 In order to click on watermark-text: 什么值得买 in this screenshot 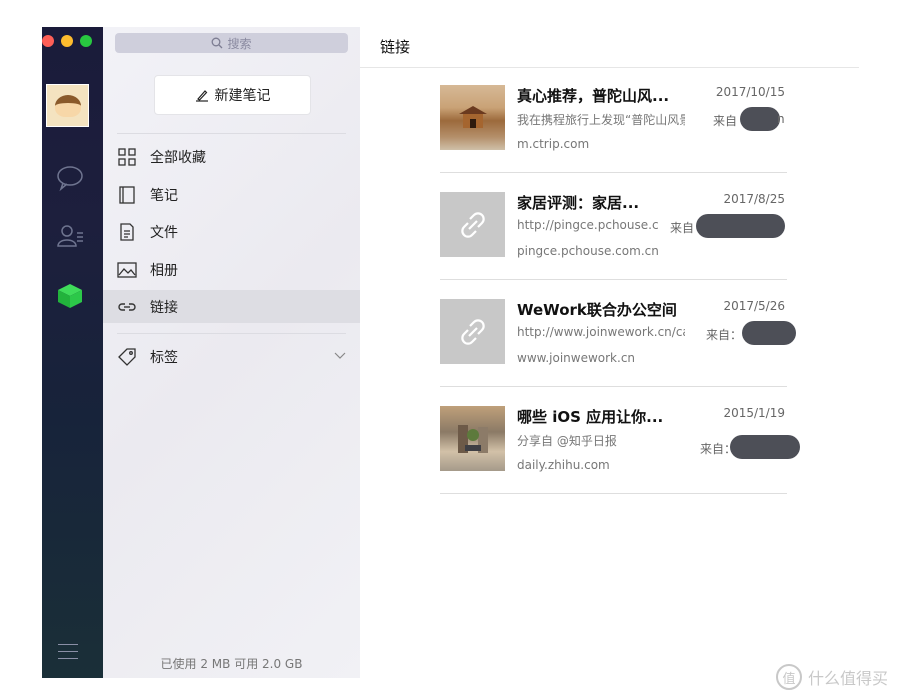, I will do `click(847, 678)`.